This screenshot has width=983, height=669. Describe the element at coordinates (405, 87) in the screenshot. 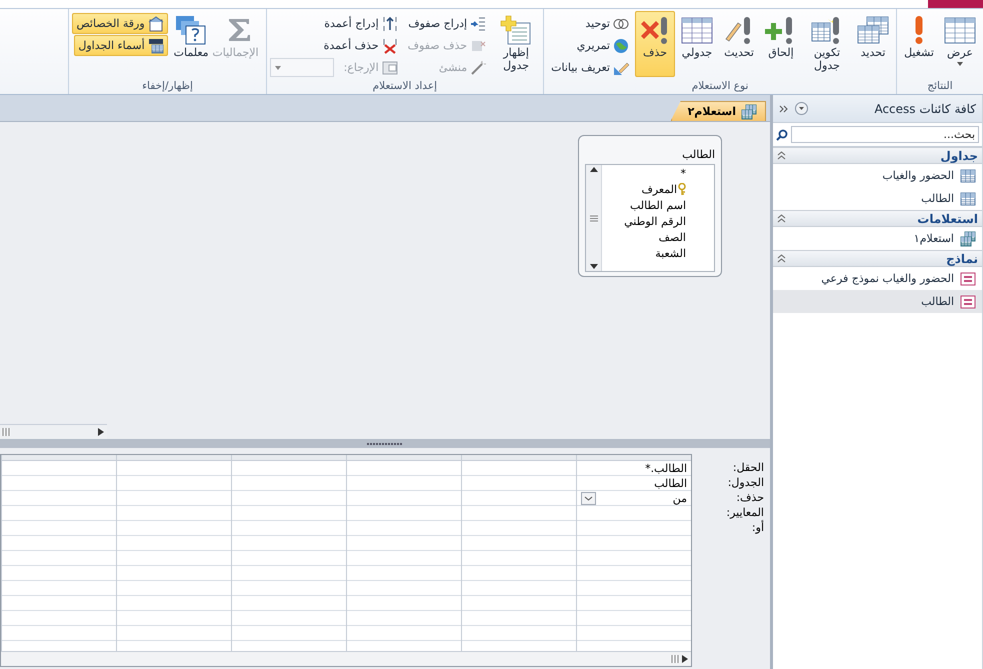

I see `group-label: إعداد الاستعلام` at that location.